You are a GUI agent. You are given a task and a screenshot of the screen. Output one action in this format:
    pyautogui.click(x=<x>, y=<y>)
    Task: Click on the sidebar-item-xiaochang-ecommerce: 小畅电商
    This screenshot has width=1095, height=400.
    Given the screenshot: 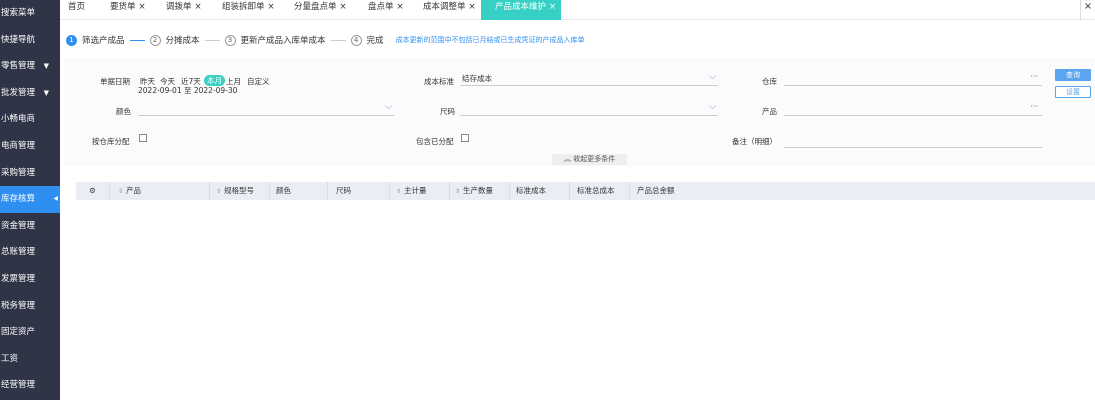 What is the action you would take?
    pyautogui.click(x=30, y=119)
    